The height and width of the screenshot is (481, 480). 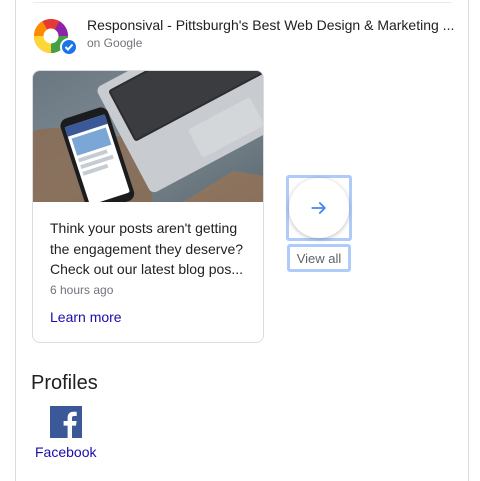 I want to click on business-logo-icon, so click(x=55, y=37).